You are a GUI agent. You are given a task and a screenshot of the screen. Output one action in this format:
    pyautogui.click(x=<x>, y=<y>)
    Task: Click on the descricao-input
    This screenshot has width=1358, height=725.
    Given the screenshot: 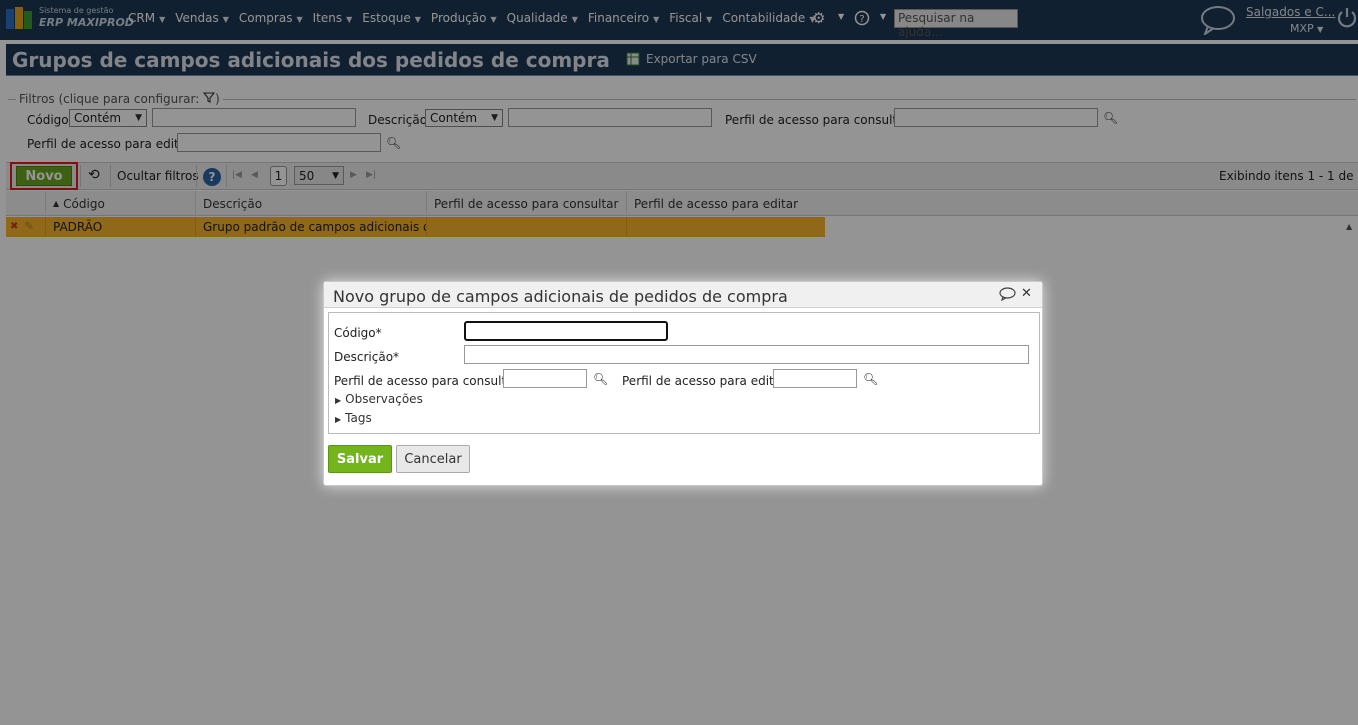 What is the action you would take?
    pyautogui.click(x=746, y=354)
    